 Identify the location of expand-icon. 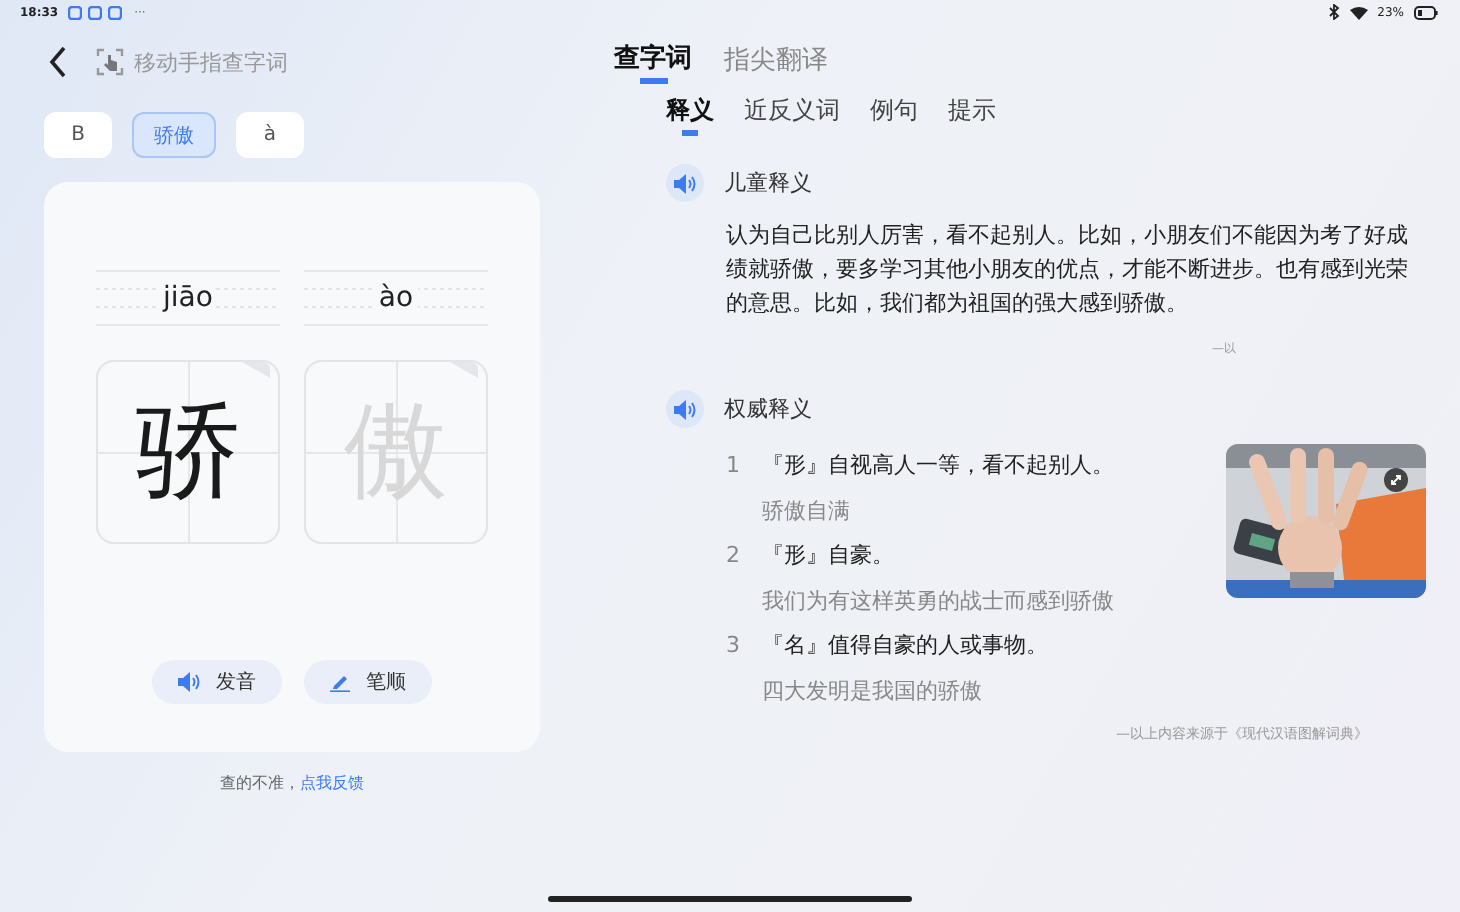
(1396, 480).